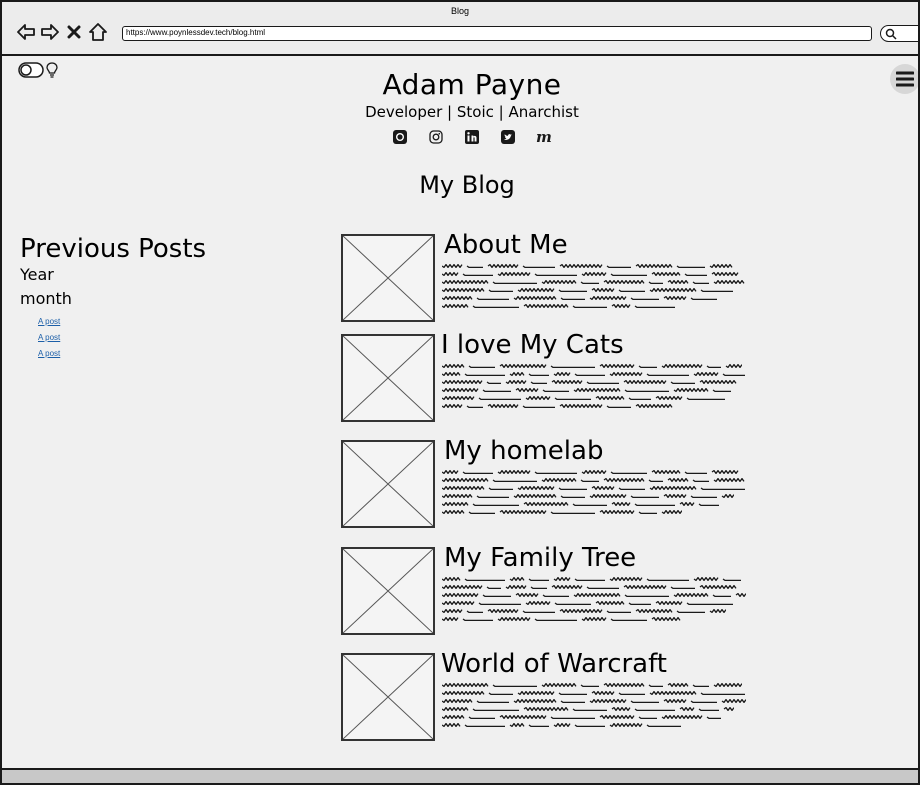  I want to click on search-icon, so click(891, 34).